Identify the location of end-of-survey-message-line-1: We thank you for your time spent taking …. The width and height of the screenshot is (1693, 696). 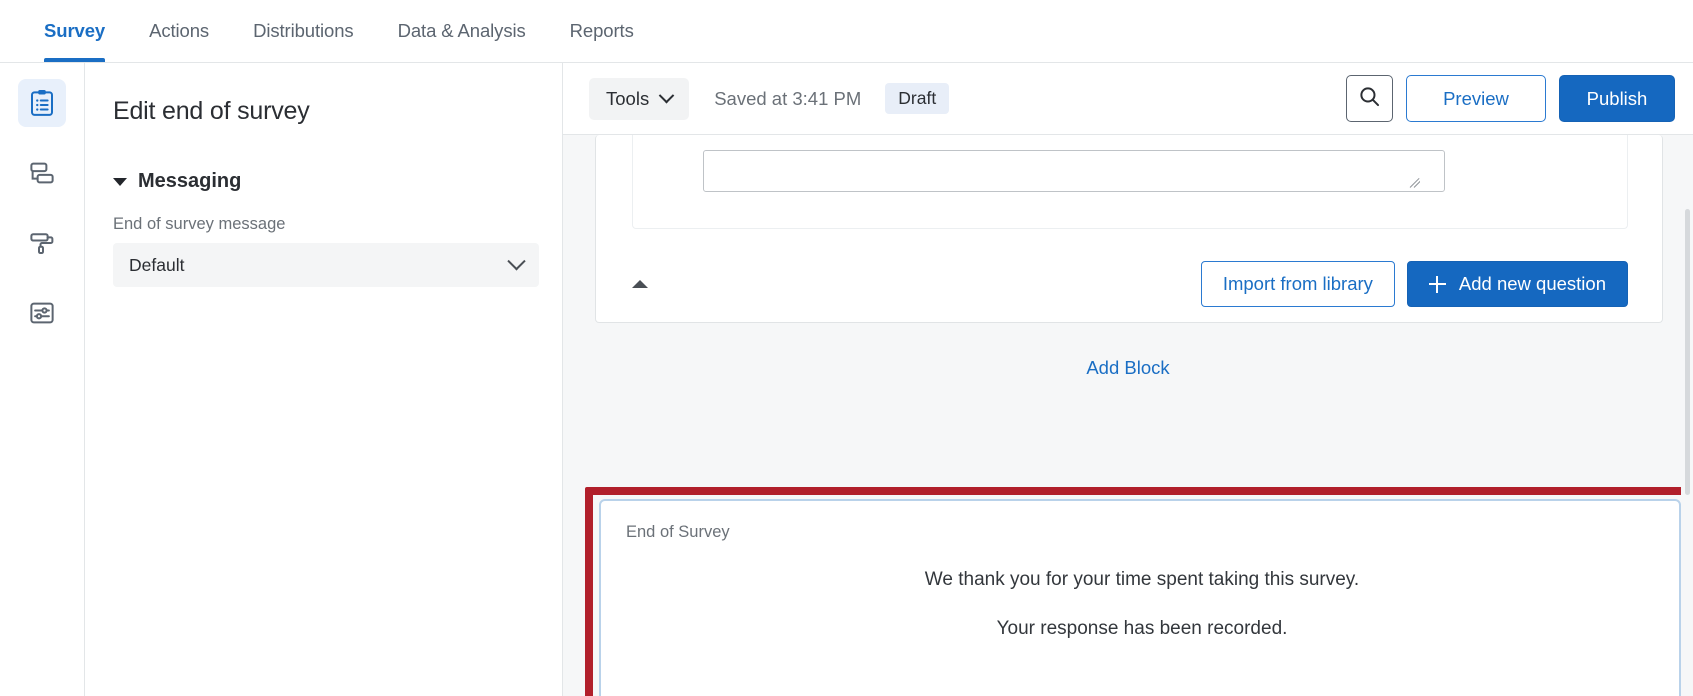
(1142, 579).